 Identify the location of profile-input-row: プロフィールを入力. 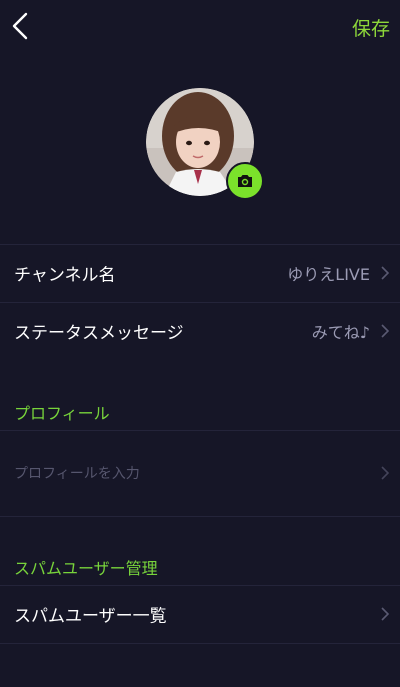
(200, 473).